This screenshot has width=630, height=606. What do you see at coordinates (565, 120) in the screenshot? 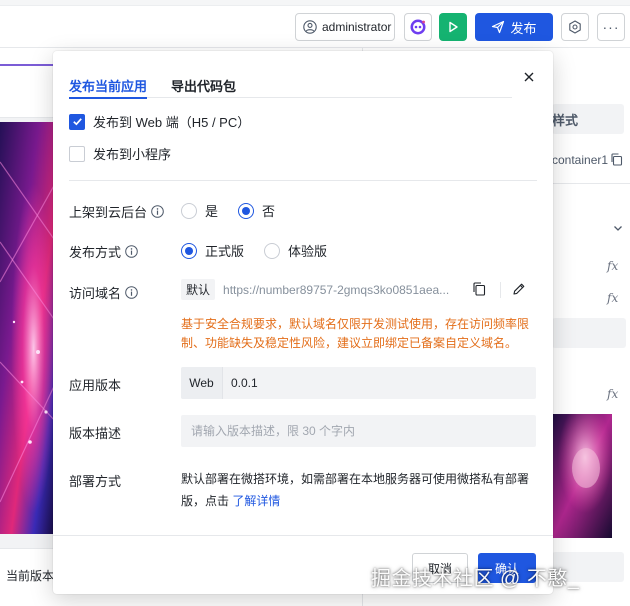
I see `style-tab-label: 样式` at bounding box center [565, 120].